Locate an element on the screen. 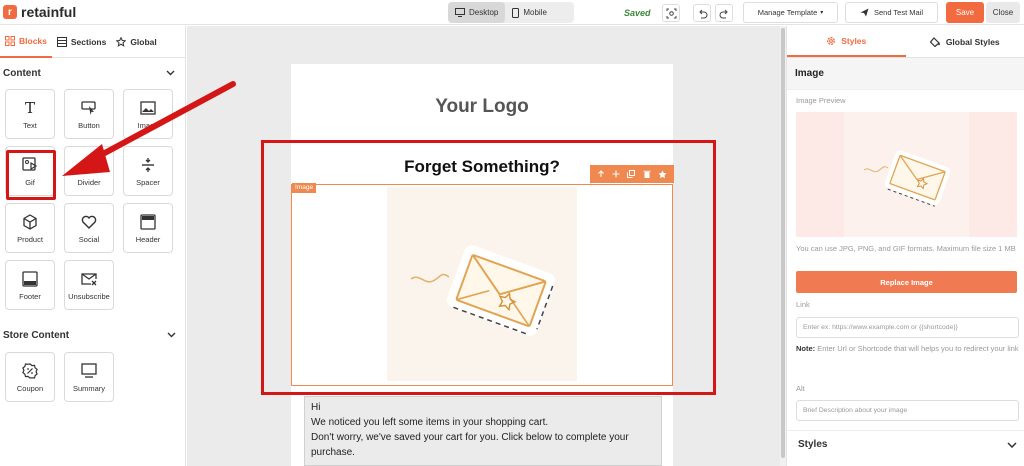 The height and width of the screenshot is (466, 1024). monitor-list-icon is located at coordinates (89, 370).